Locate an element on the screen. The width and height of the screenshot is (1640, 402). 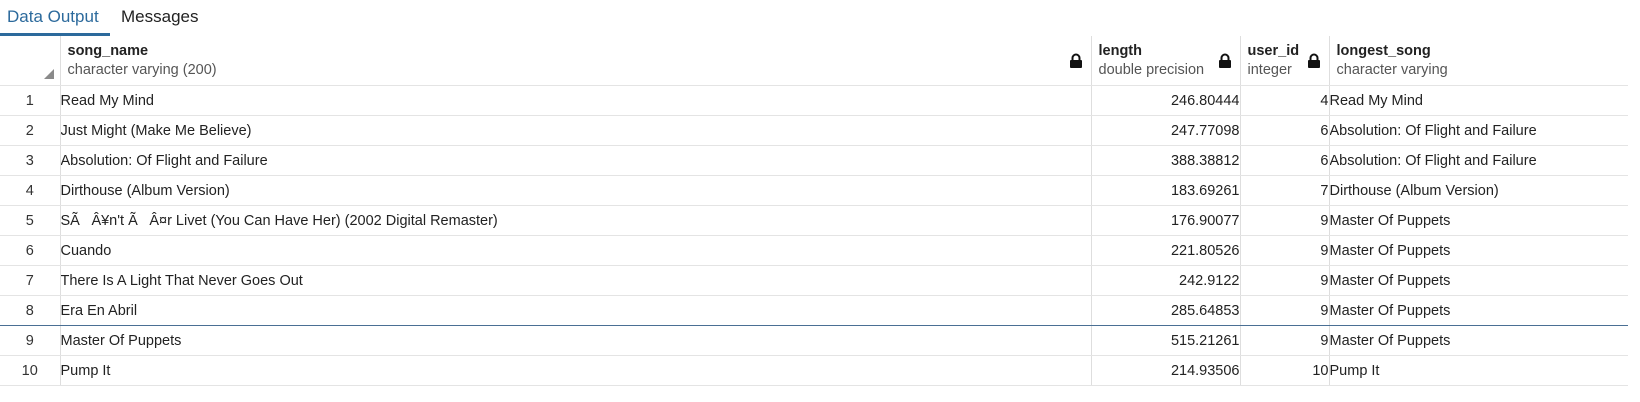
table-row: 10 Pump It 214.93506 10 Pump It is located at coordinates (814, 370).